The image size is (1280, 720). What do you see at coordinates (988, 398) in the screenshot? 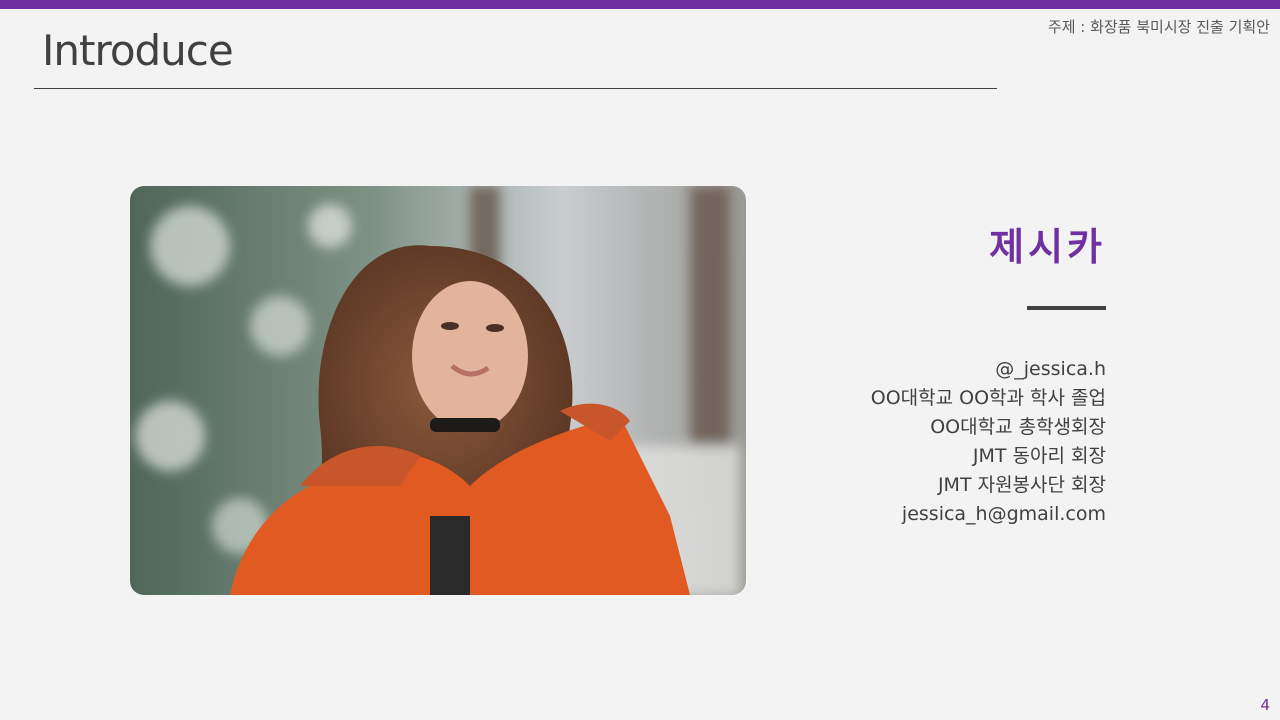
I see `profile-education: OO대학교 OO학과 학사 졸업` at bounding box center [988, 398].